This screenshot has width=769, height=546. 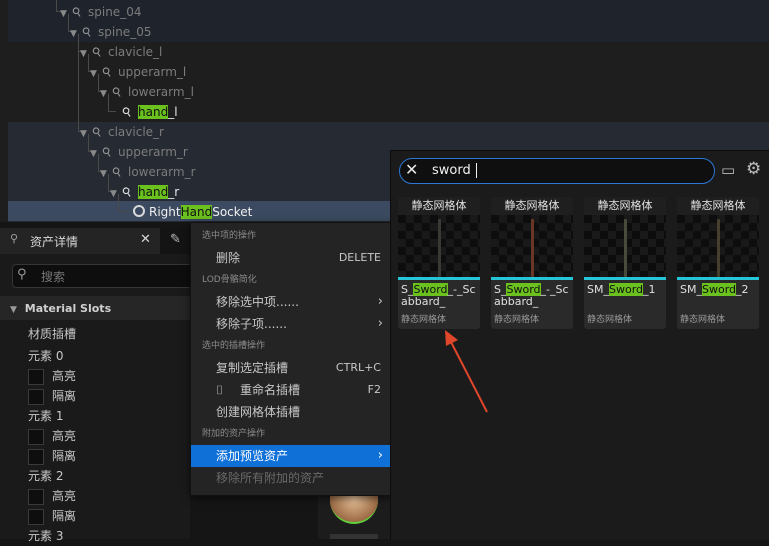 What do you see at coordinates (46, 356) in the screenshot?
I see `element-0-label: 元素 0` at bounding box center [46, 356].